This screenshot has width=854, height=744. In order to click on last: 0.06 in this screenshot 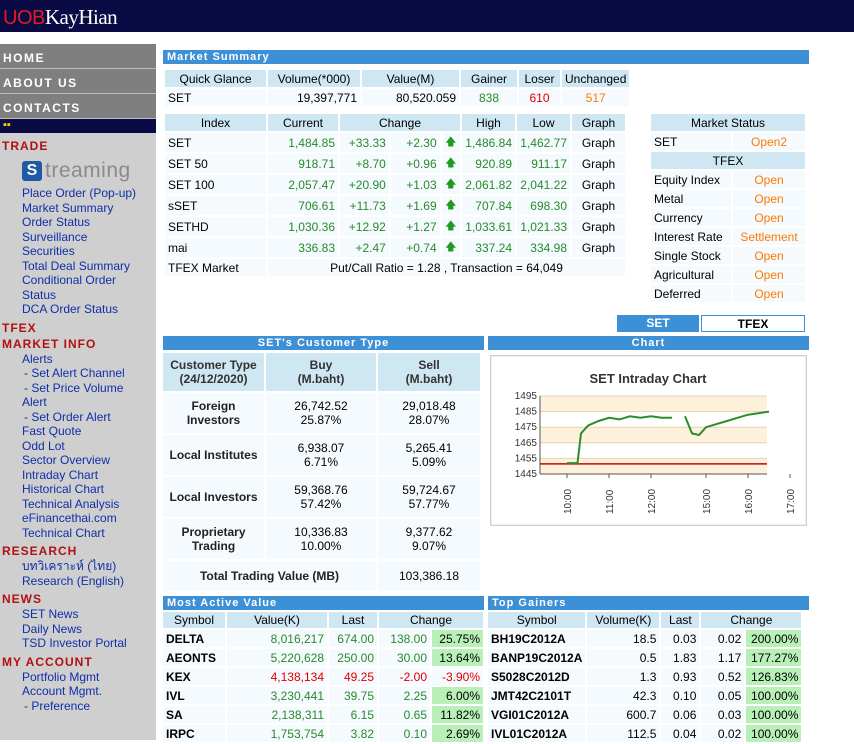, I will do `click(680, 714)`.